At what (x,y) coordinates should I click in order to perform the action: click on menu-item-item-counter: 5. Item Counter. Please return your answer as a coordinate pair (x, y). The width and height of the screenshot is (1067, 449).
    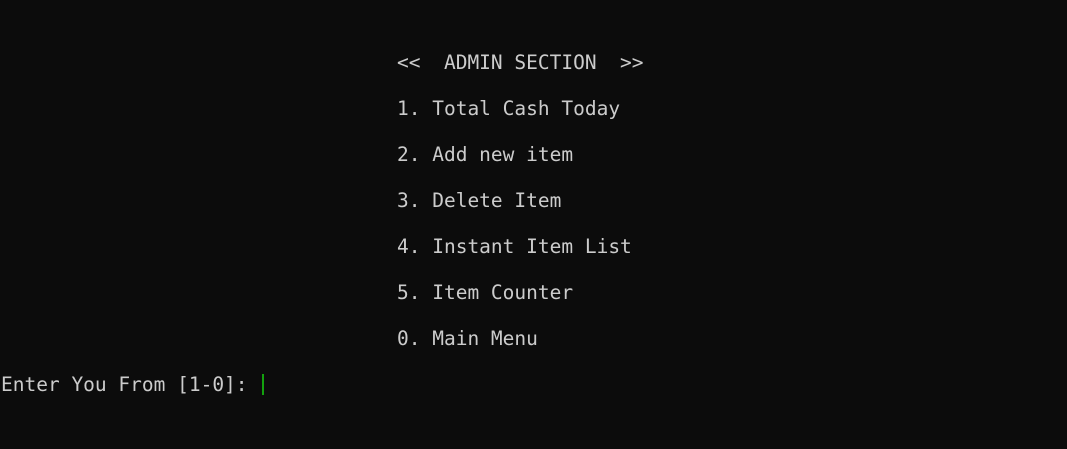
    Looking at the image, I should click on (485, 292).